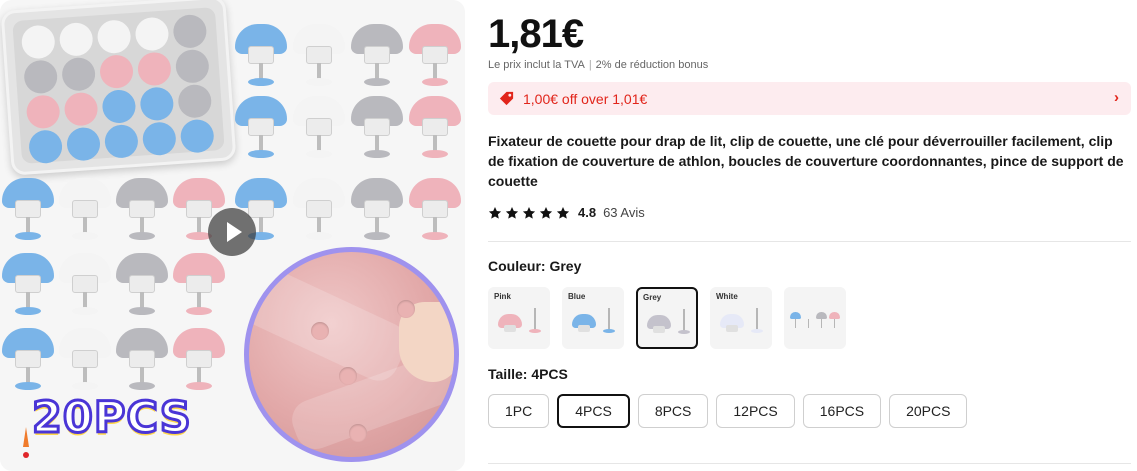  Describe the element at coordinates (593, 318) in the screenshot. I see `color-swatch-blue: Blue` at that location.